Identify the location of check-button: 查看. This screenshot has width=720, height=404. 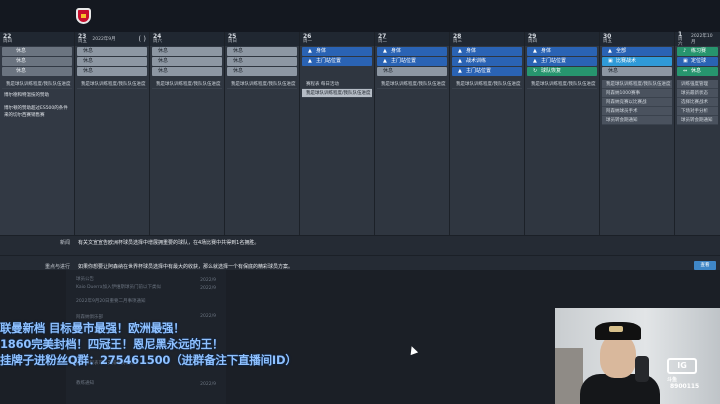
(705, 265).